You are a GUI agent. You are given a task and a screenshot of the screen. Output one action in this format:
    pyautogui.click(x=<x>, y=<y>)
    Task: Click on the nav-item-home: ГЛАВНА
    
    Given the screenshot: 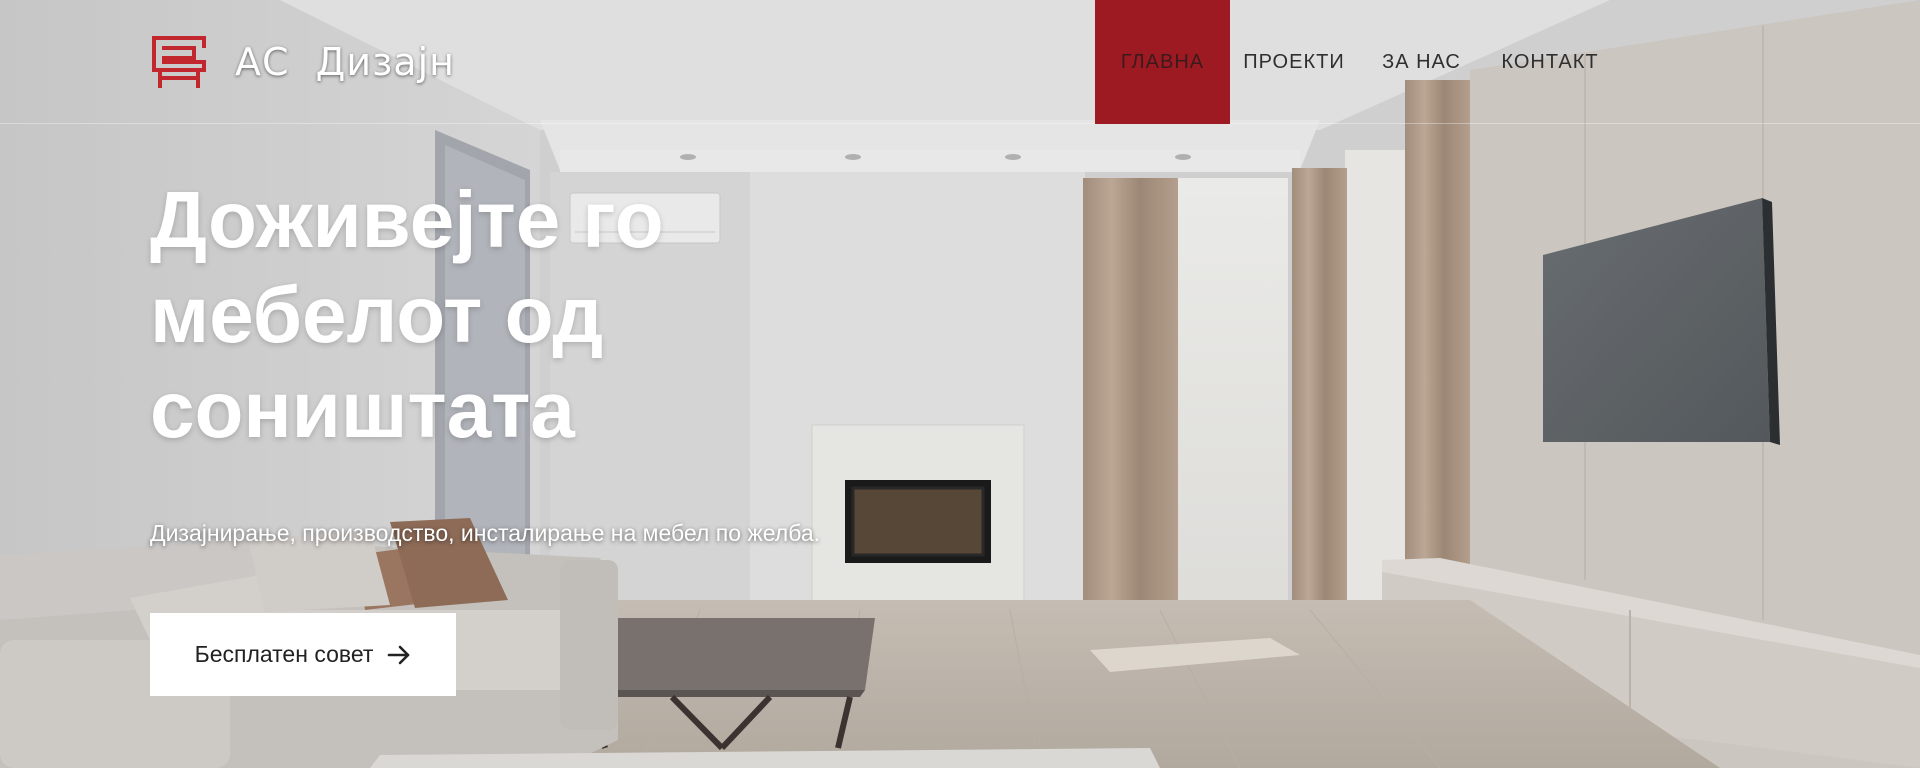 What is the action you would take?
    pyautogui.click(x=1162, y=62)
    